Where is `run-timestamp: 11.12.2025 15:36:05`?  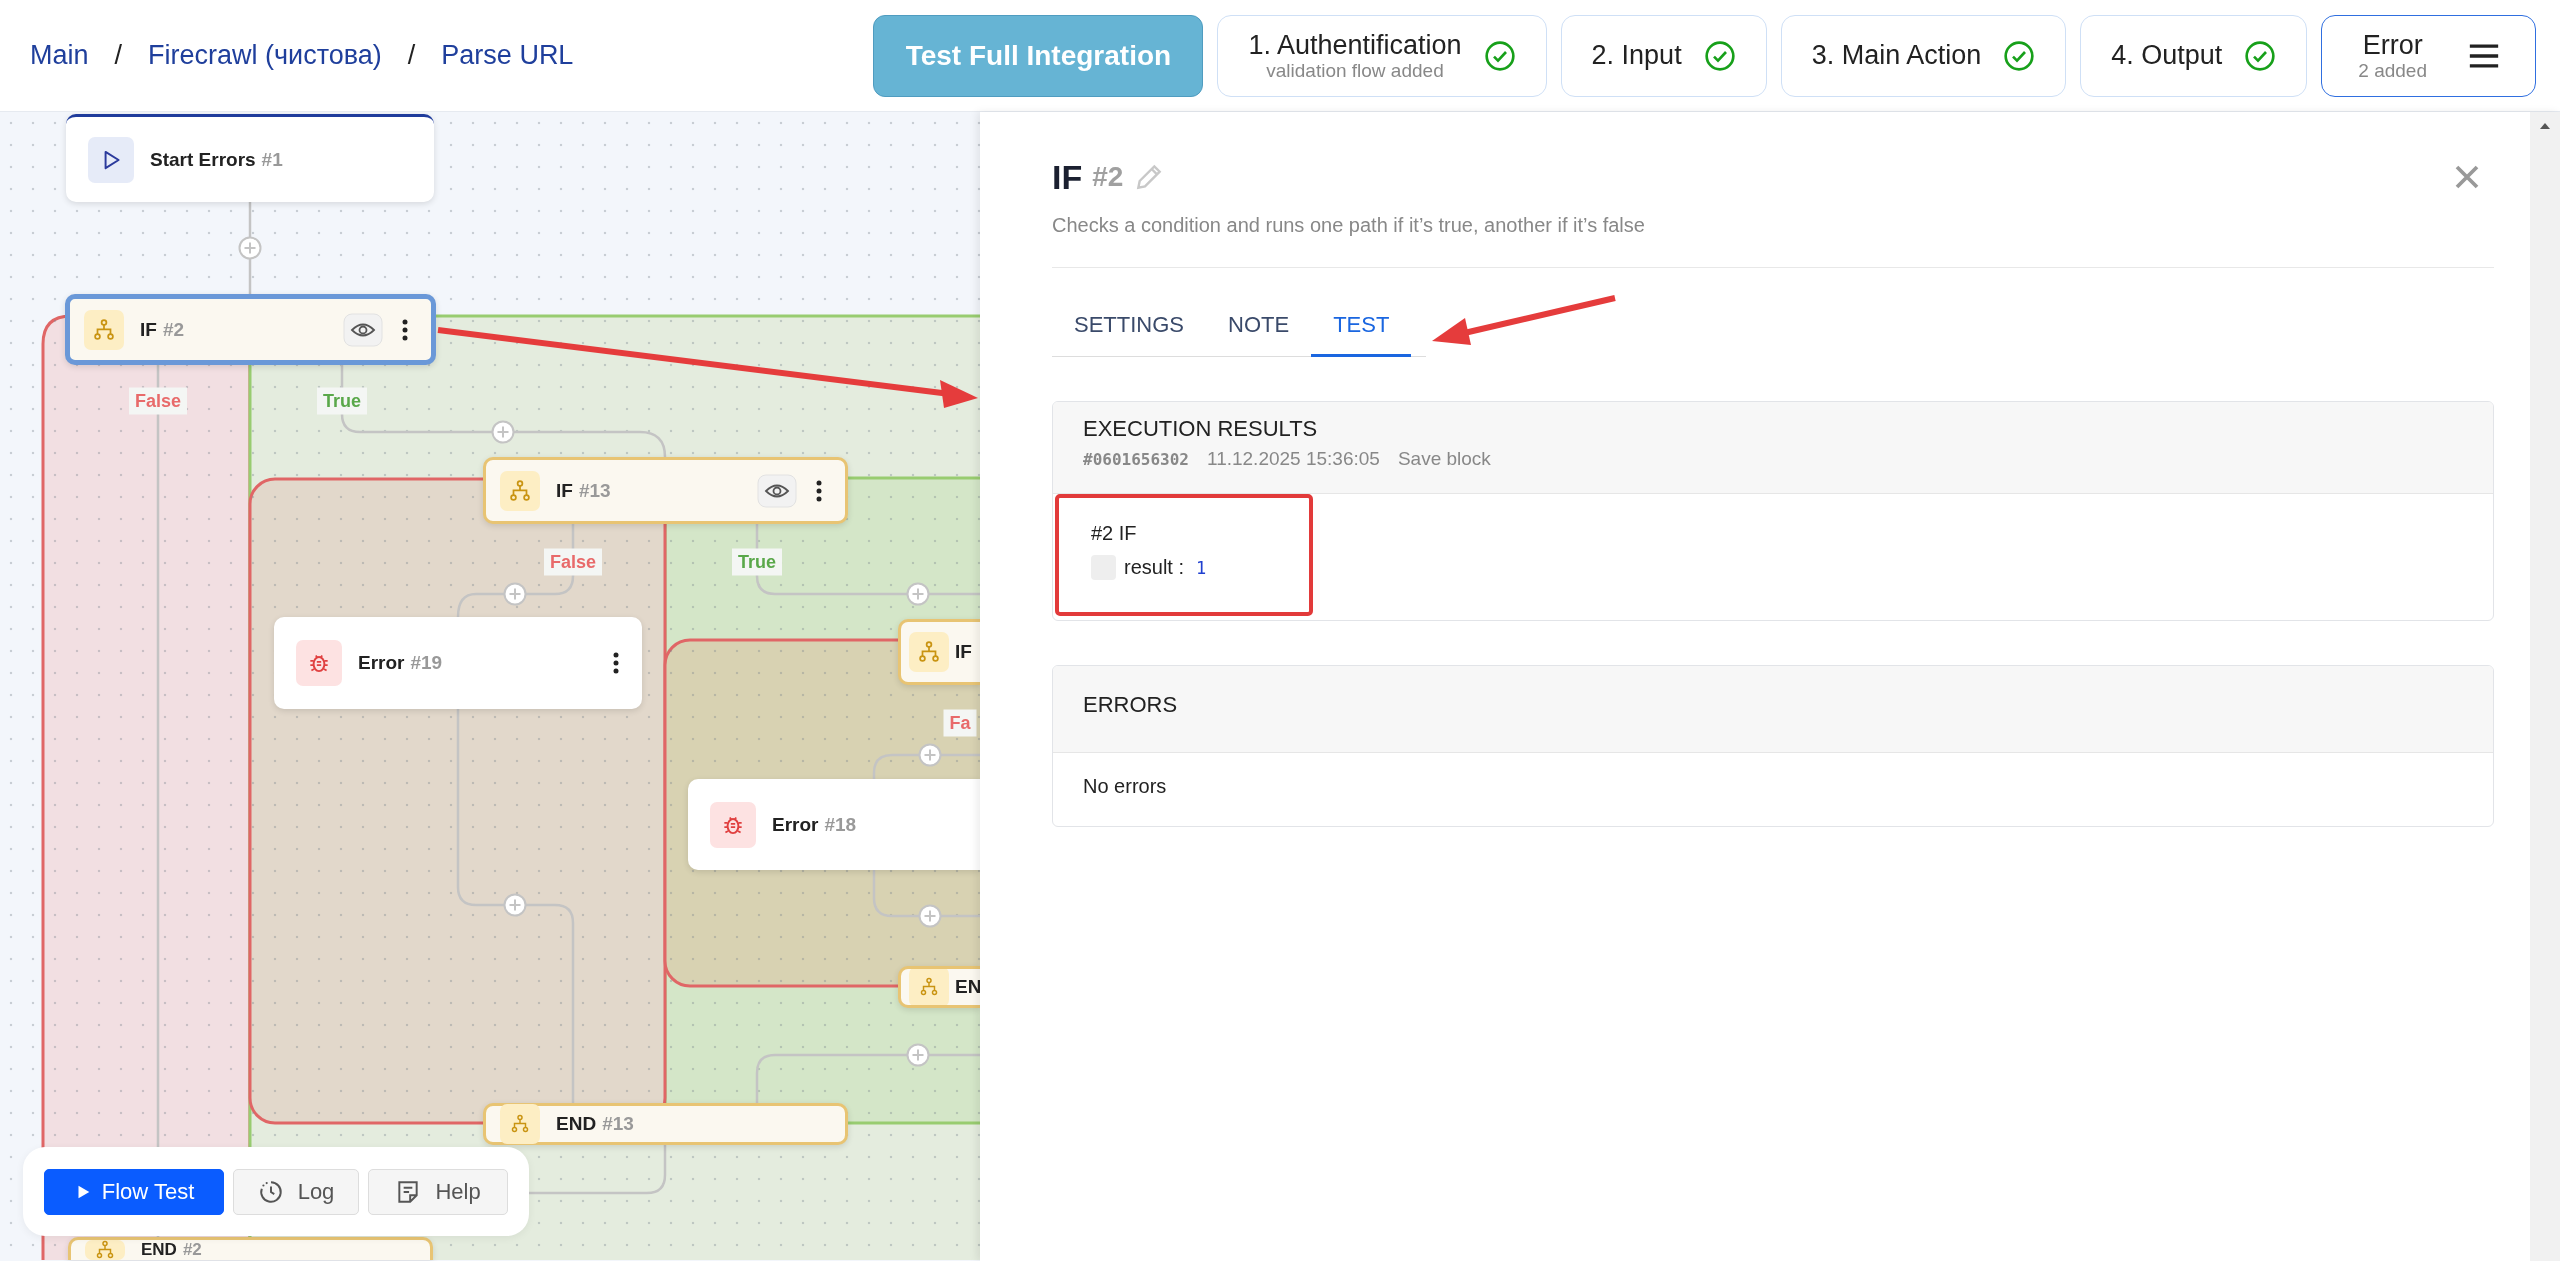 run-timestamp: 11.12.2025 15:36:05 is located at coordinates (1293, 459).